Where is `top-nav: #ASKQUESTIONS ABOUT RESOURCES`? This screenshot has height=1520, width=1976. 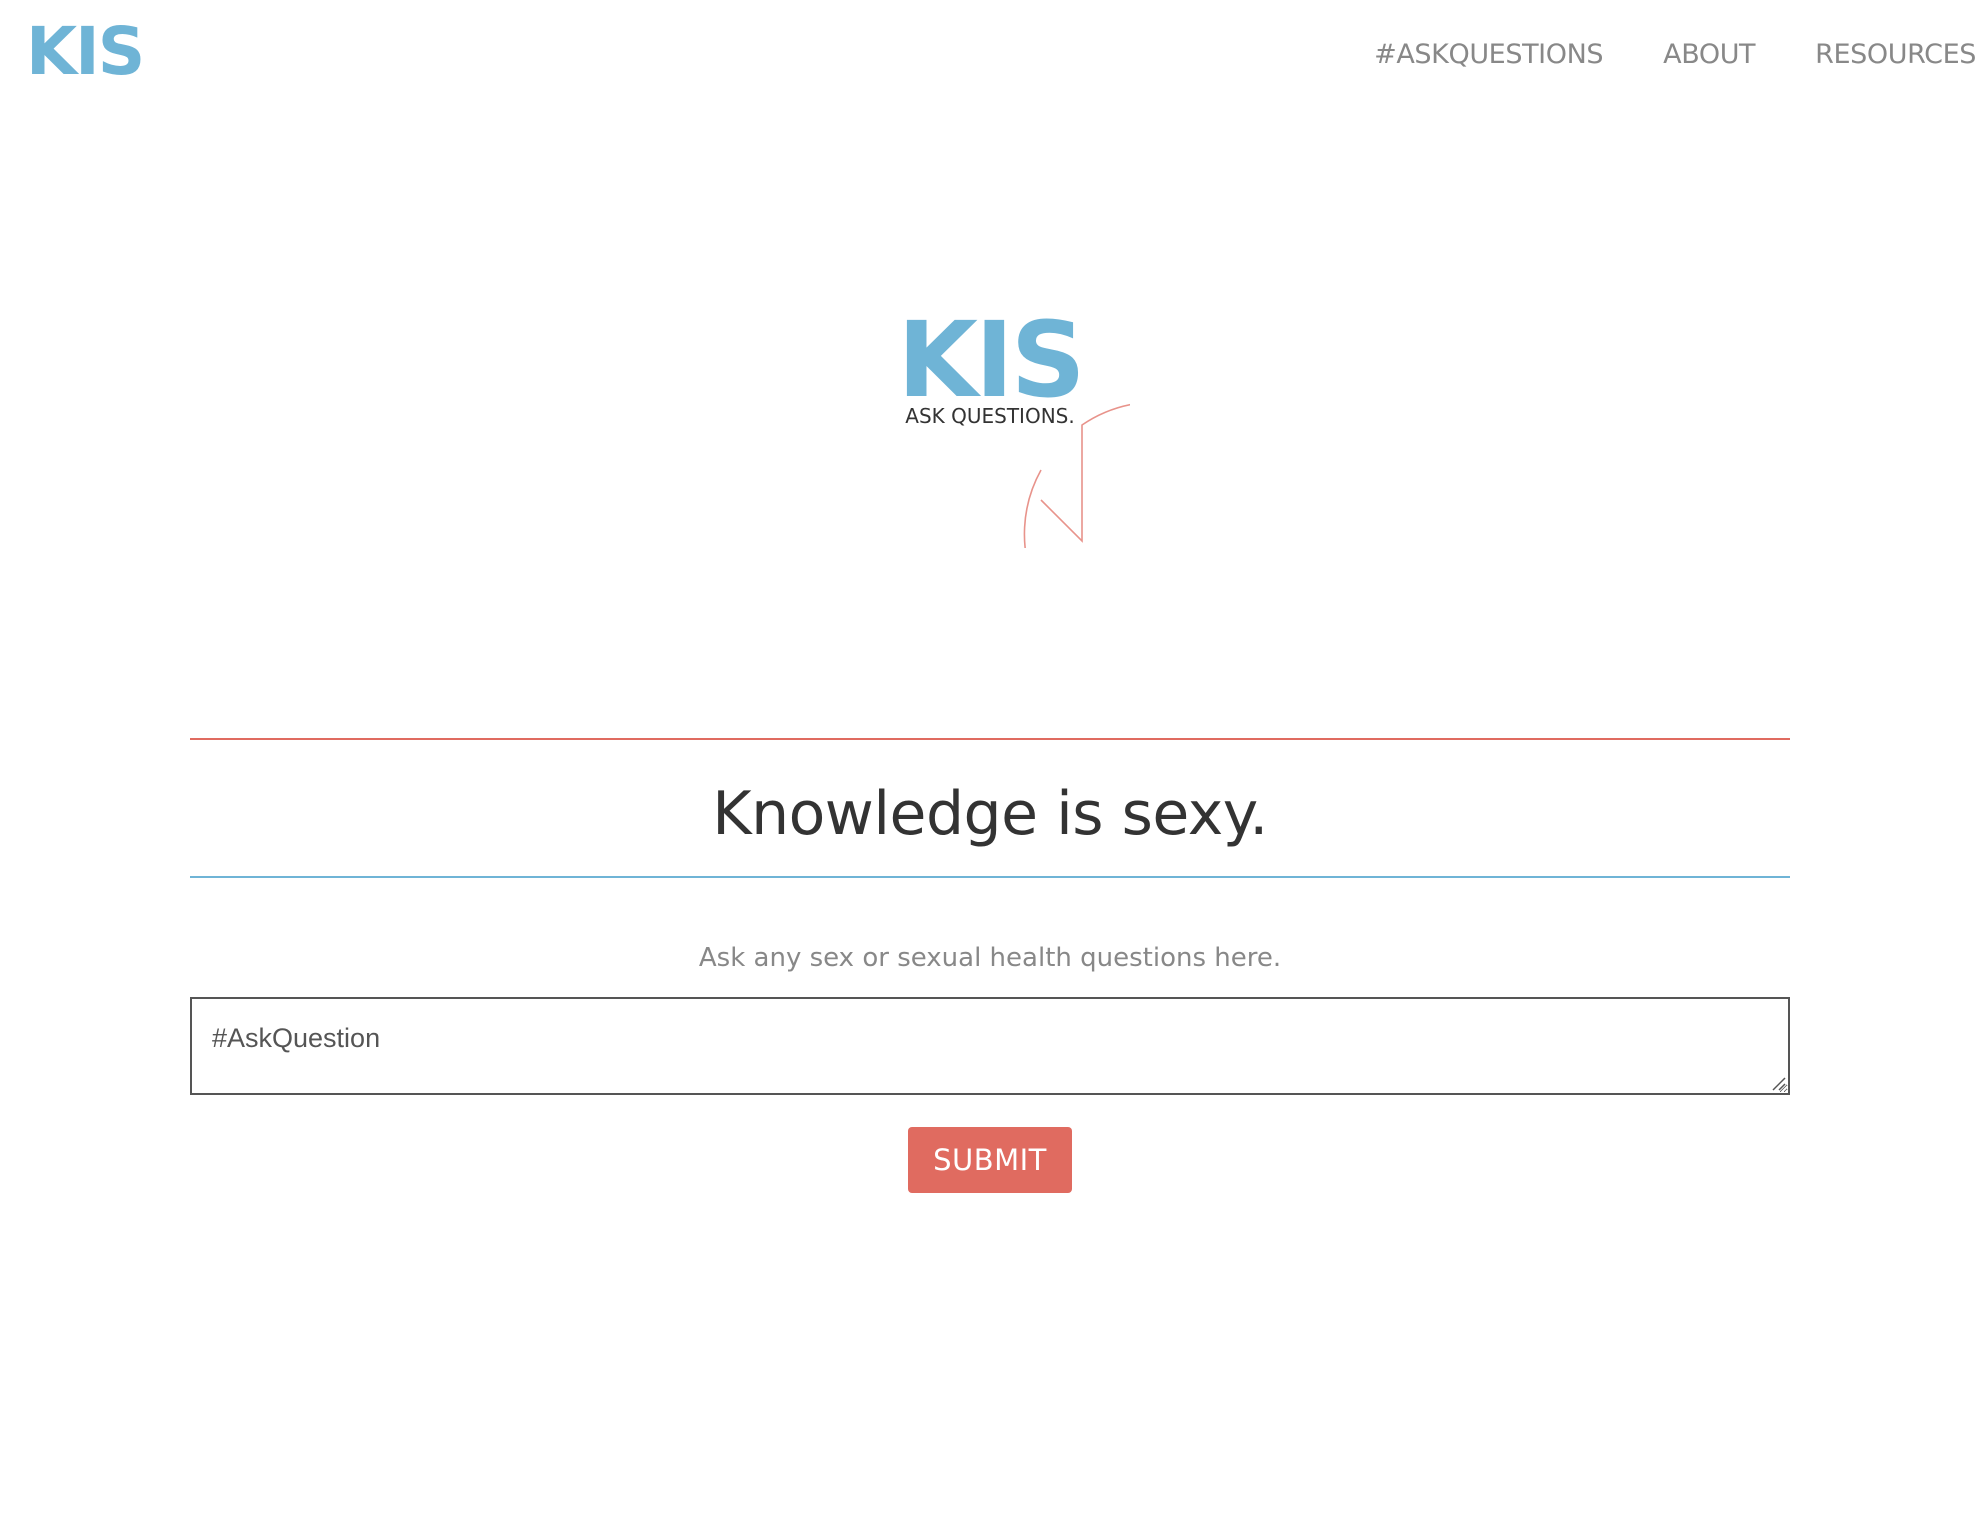 top-nav: #ASKQUESTIONS ABOUT RESOURCES is located at coordinates (1675, 54).